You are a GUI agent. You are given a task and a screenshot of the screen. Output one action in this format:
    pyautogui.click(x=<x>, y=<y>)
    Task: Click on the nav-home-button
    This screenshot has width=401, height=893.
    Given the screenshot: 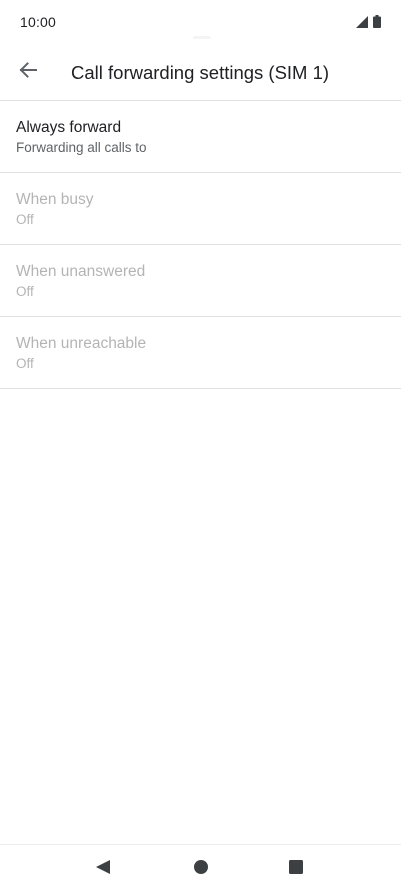 What is the action you would take?
    pyautogui.click(x=201, y=869)
    